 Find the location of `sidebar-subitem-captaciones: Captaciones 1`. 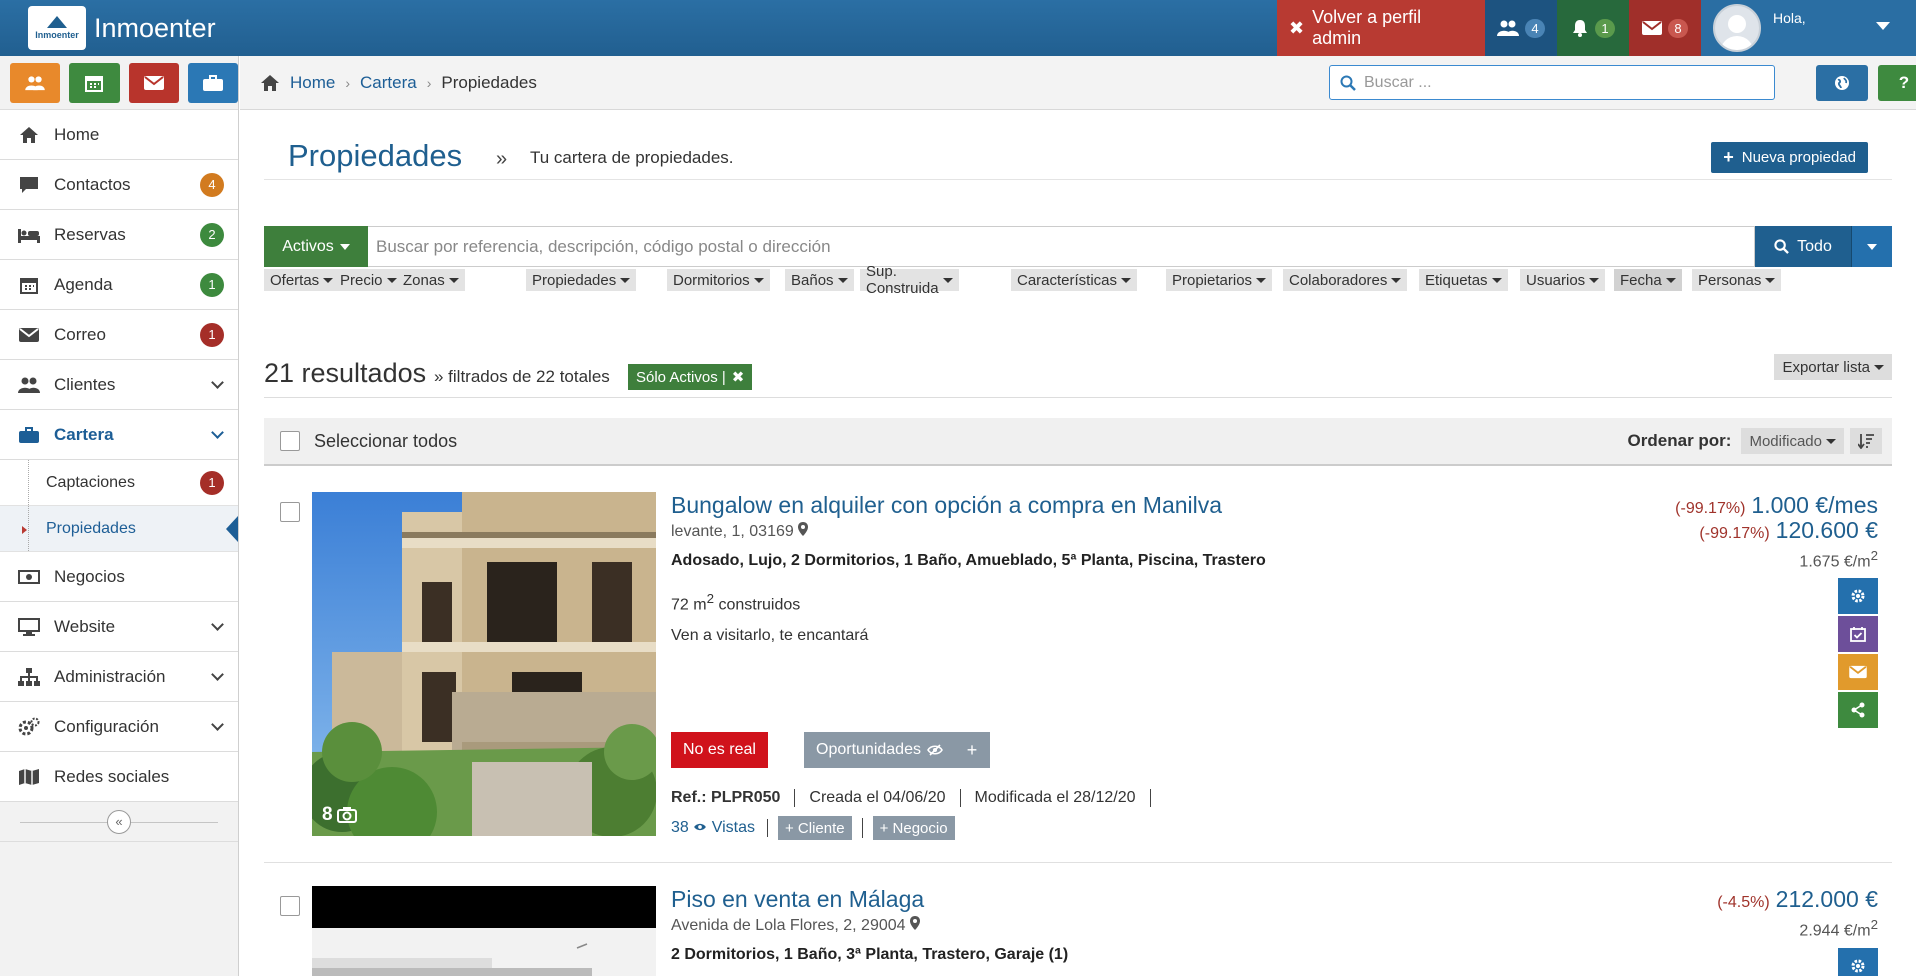

sidebar-subitem-captaciones: Captaciones 1 is located at coordinates (119, 483).